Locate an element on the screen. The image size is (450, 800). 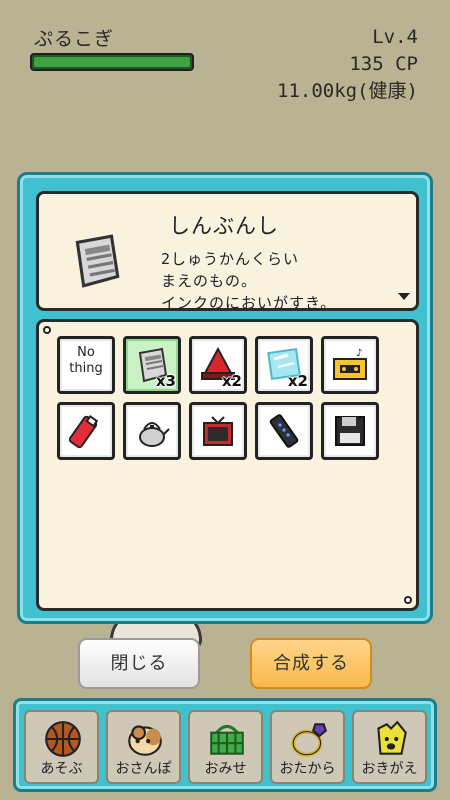
nav-dressup: おきがえ is located at coordinates (389, 747).